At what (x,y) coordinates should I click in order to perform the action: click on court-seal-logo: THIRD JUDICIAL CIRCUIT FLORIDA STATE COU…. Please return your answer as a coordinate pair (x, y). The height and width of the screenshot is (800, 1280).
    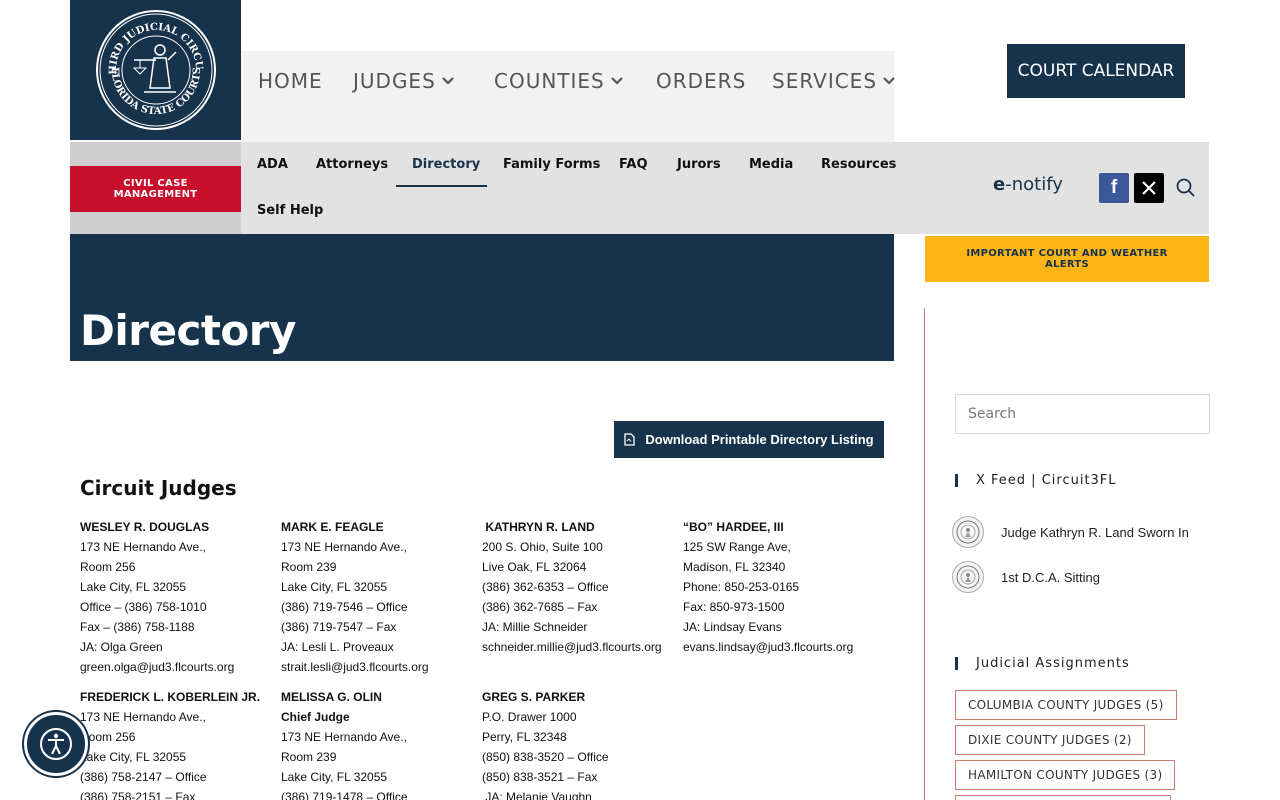
    Looking at the image, I should click on (155, 70).